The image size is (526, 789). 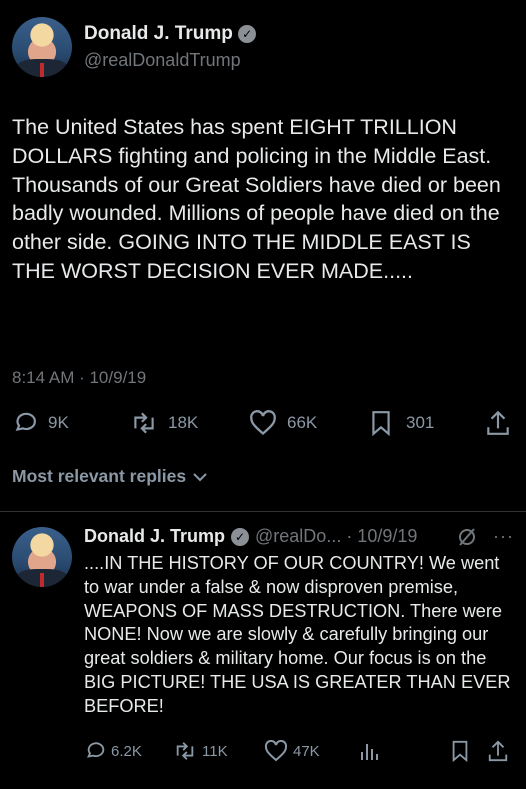 What do you see at coordinates (467, 537) in the screenshot?
I see `grok-icon` at bounding box center [467, 537].